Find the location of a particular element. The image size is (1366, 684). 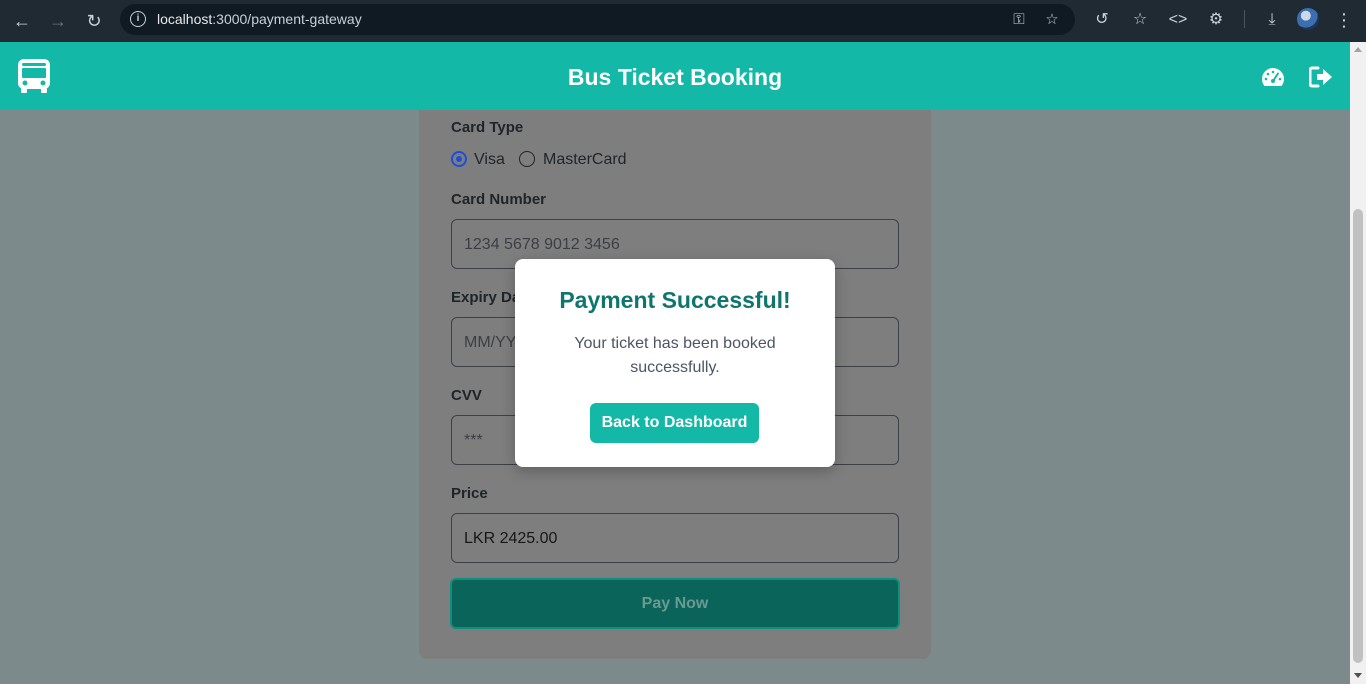

expiry-date-placeholder: MM/YY is located at coordinates (490, 342).